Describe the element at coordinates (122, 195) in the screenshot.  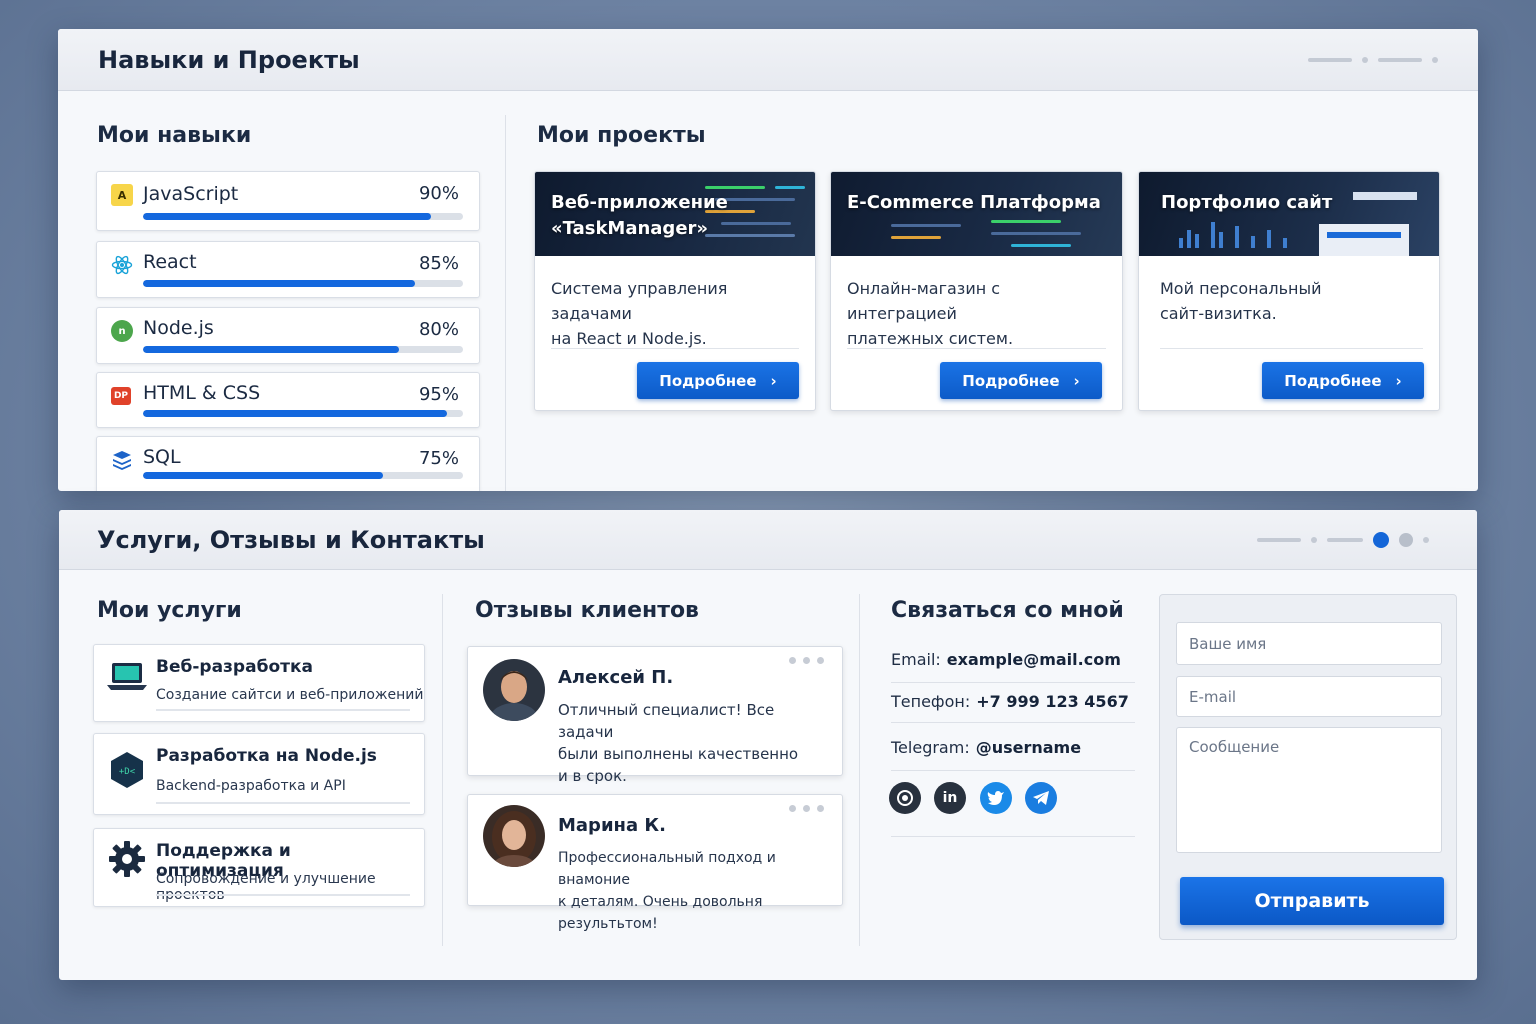
I see `javascript-icon: A` at that location.